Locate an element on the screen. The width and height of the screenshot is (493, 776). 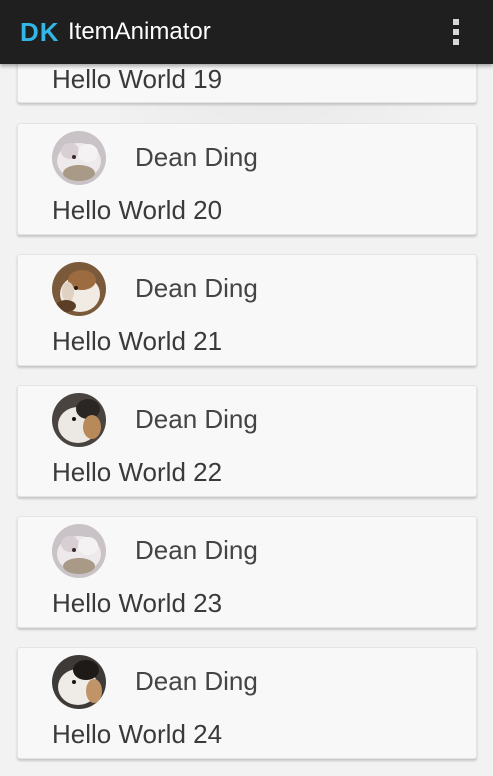
item-message: Hello World 23 is located at coordinates (137, 603).